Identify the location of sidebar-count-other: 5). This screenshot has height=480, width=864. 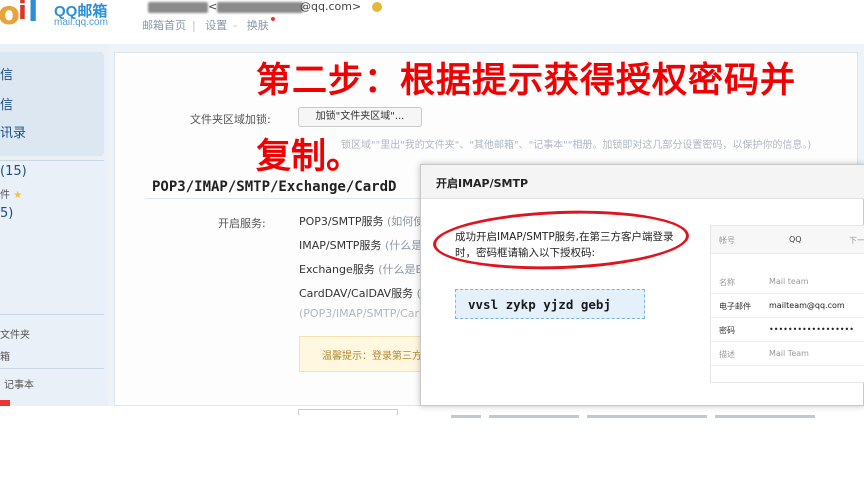
(6, 213).